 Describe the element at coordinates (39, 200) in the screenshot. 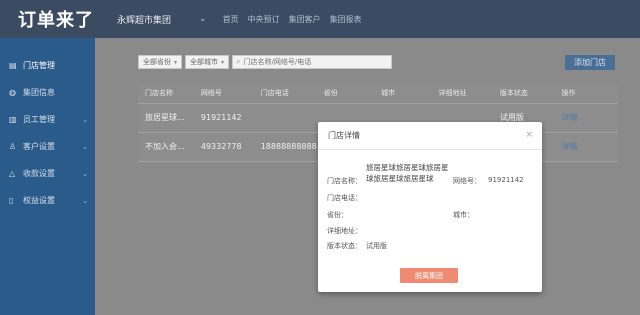

I see `sidebar-item-label: 权益设置` at that location.